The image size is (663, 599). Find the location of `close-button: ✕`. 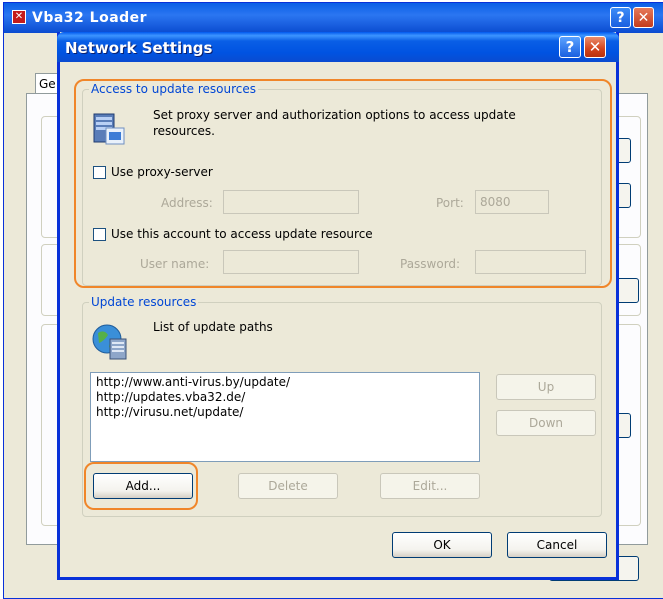

close-button: ✕ is located at coordinates (595, 47).